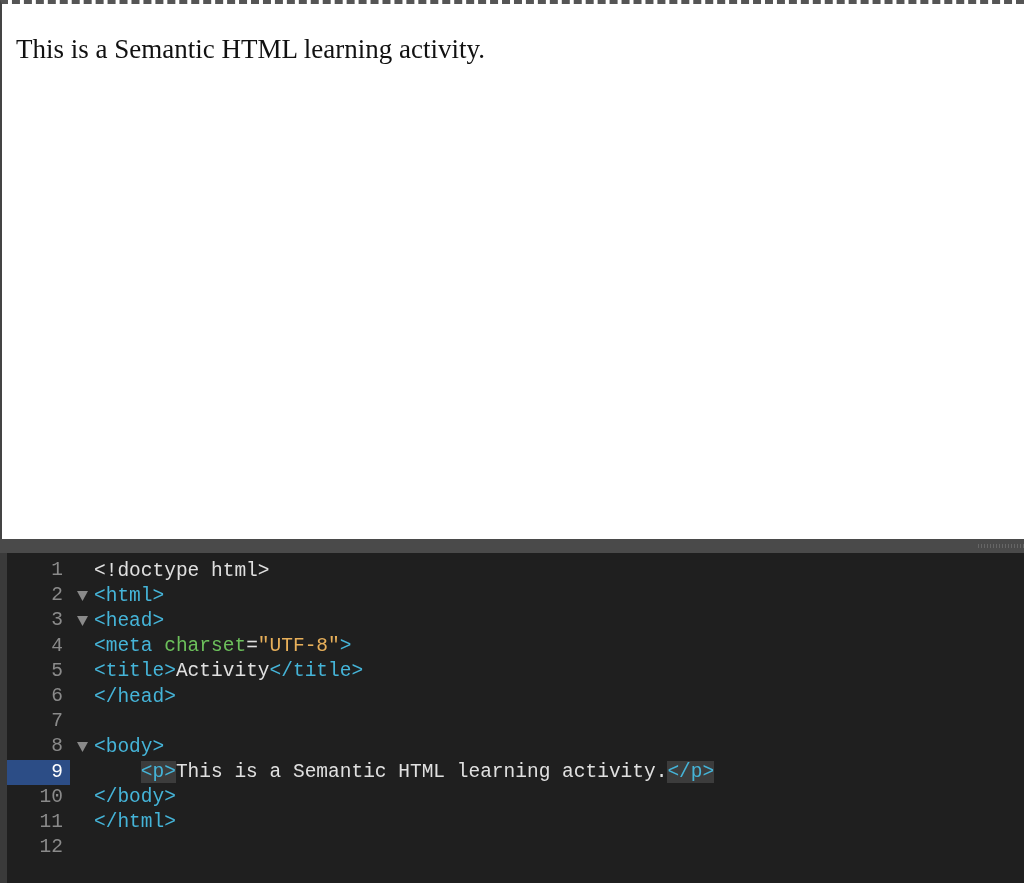  What do you see at coordinates (135, 822) in the screenshot?
I see `code-line: </html>` at bounding box center [135, 822].